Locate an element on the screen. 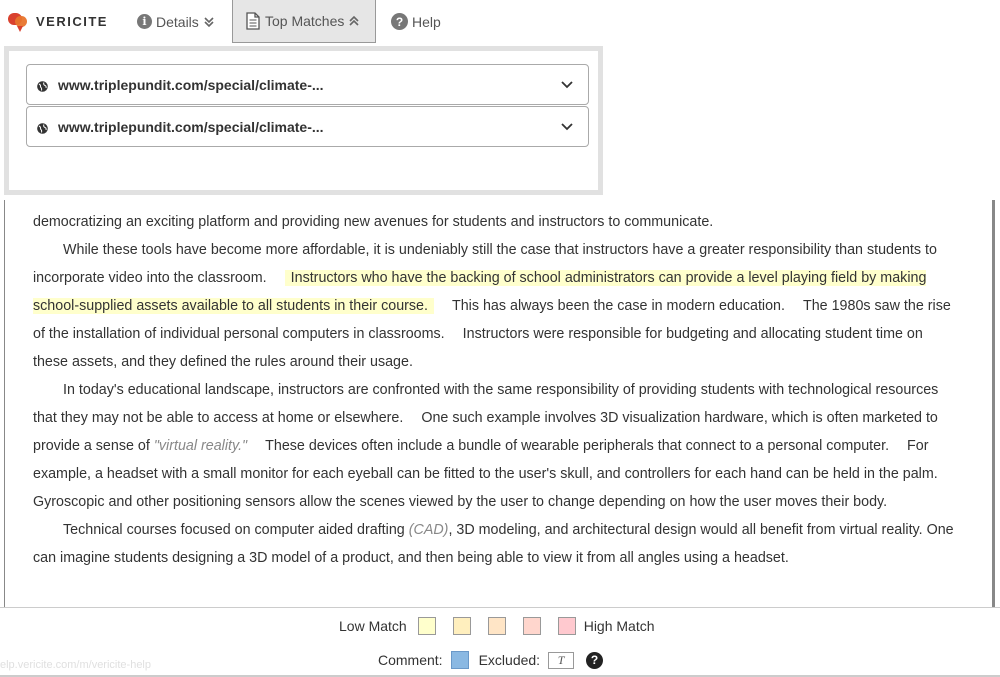 The width and height of the screenshot is (1000, 677). document-icon is located at coordinates (253, 21).